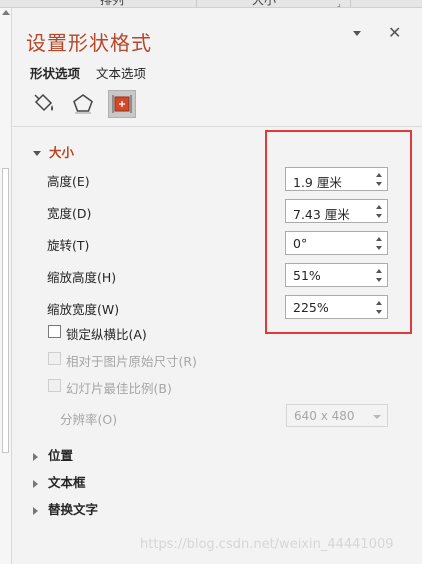 The height and width of the screenshot is (564, 422). I want to click on section-size-header: 大小, so click(53, 151).